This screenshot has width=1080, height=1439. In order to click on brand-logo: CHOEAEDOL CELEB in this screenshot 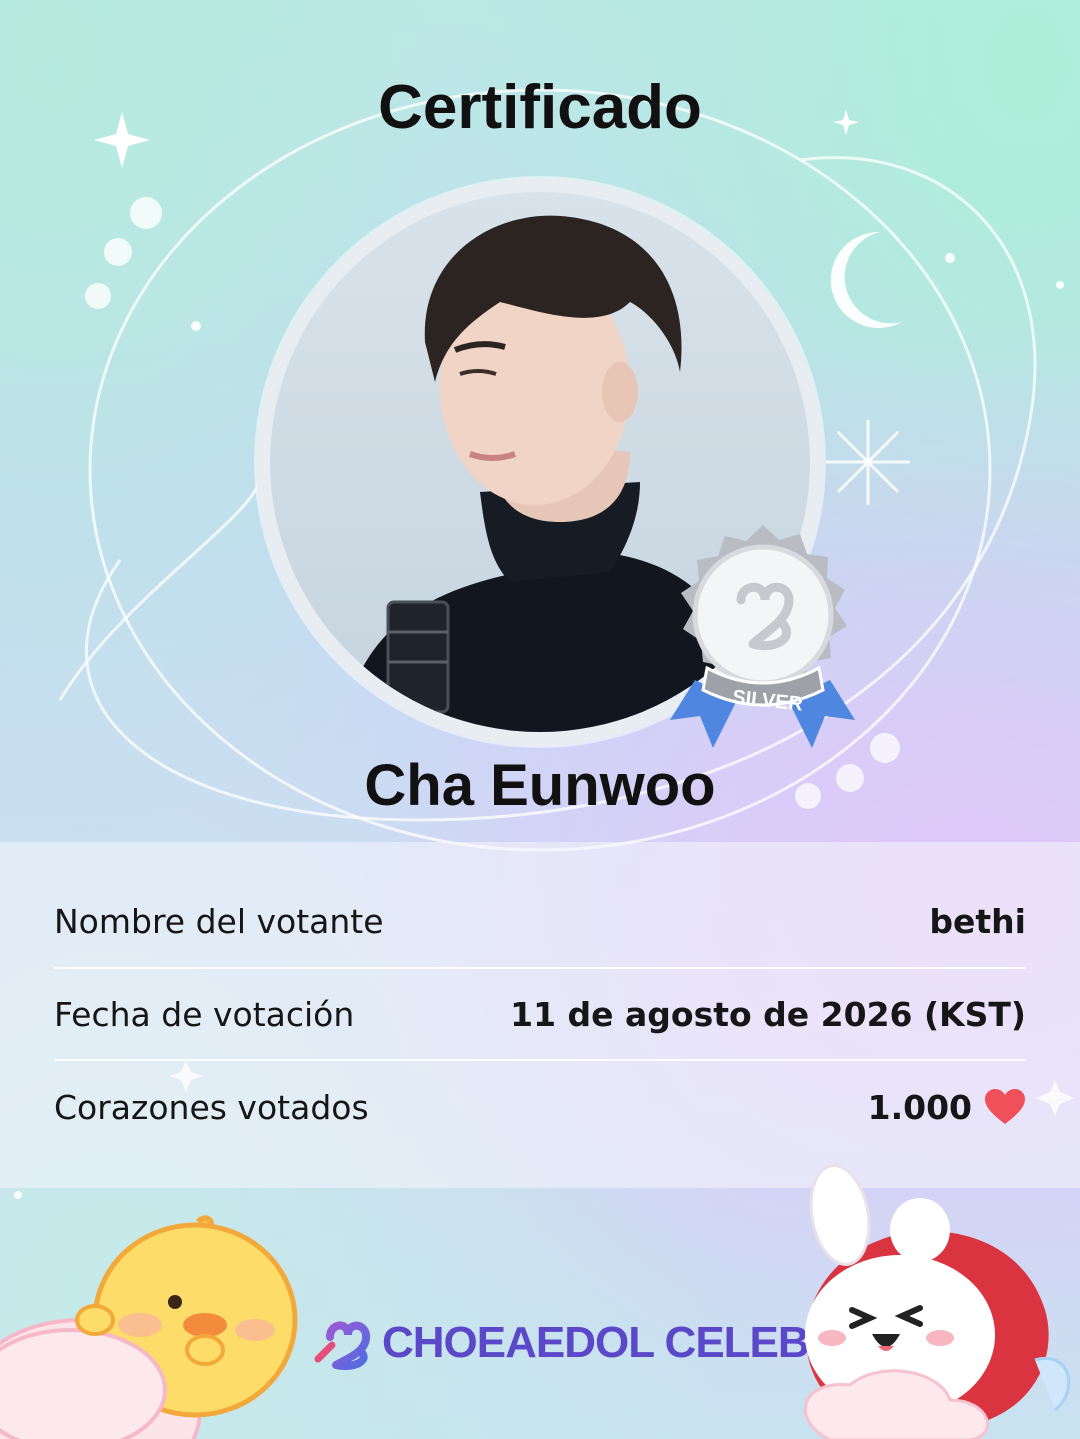, I will do `click(561, 1343)`.